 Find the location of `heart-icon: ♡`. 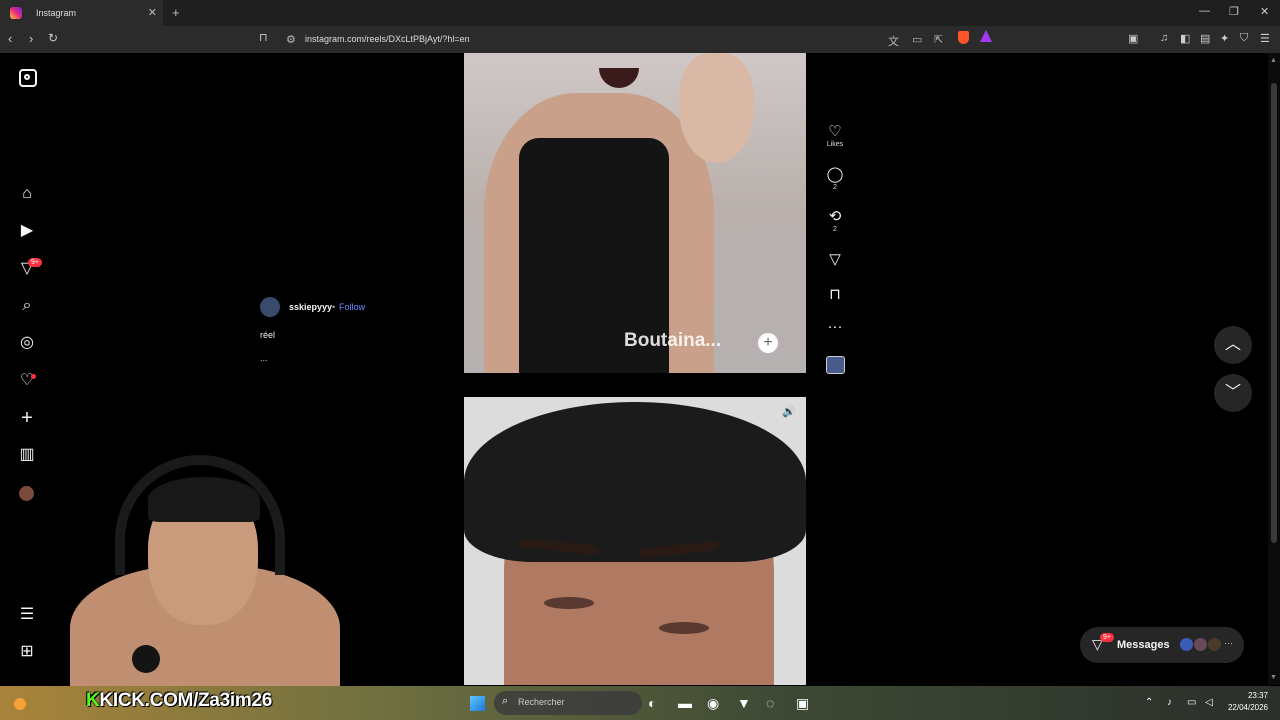

heart-icon: ♡ is located at coordinates (835, 131).